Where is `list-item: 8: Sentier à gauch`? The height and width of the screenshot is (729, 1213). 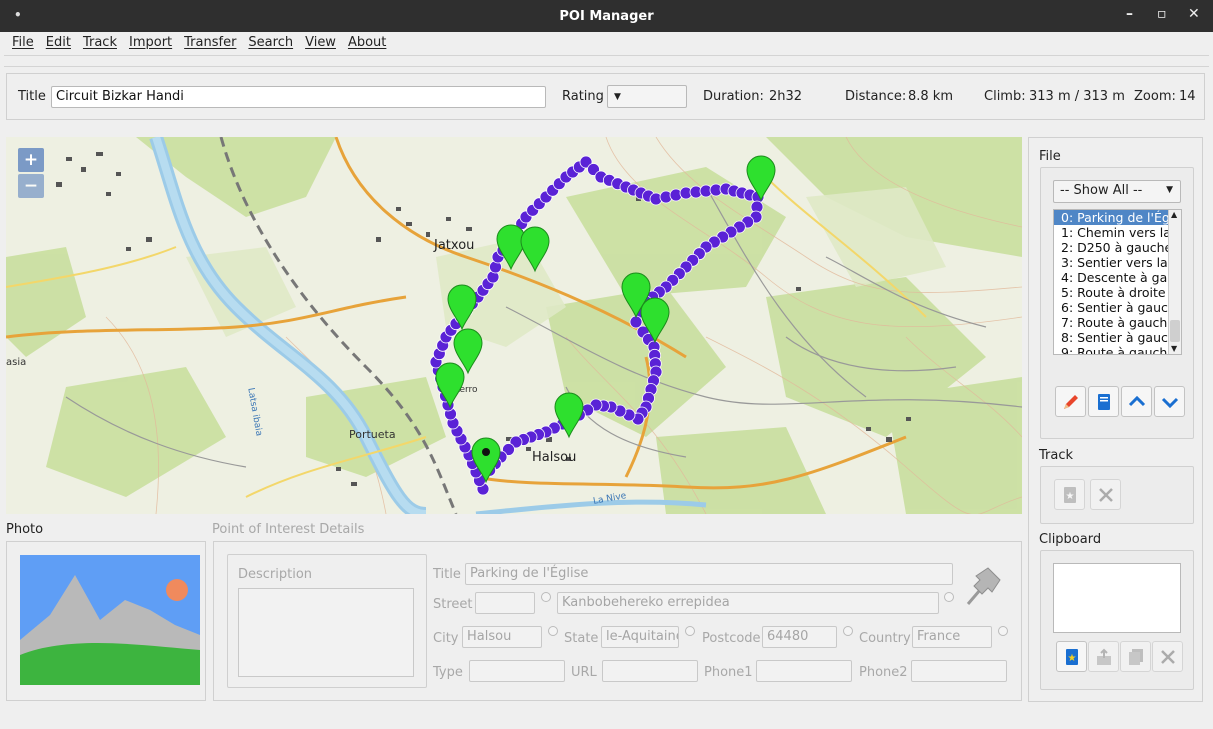 list-item: 8: Sentier à gauch is located at coordinates (1117, 337).